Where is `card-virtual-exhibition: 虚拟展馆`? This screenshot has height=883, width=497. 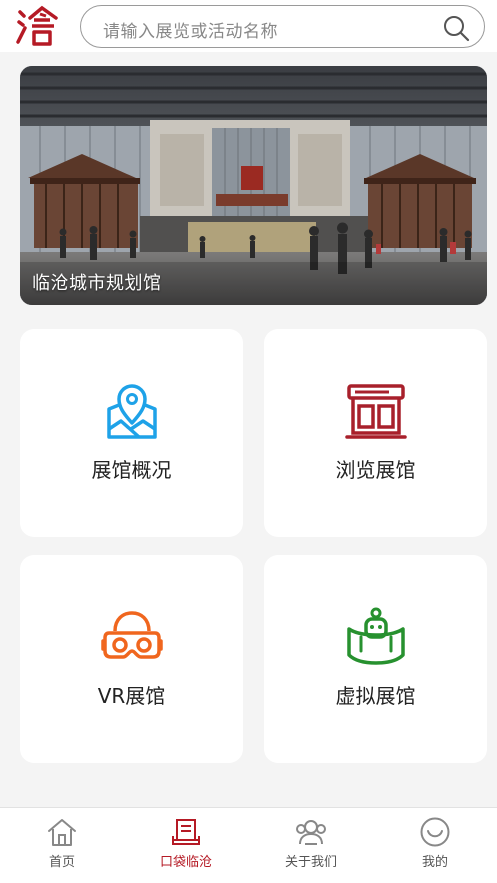
card-virtual-exhibition: 虚拟展馆 is located at coordinates (375, 659).